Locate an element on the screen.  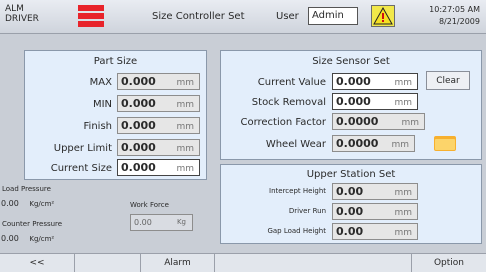
intercept-height-label: Intercept Height is located at coordinates (297, 191).